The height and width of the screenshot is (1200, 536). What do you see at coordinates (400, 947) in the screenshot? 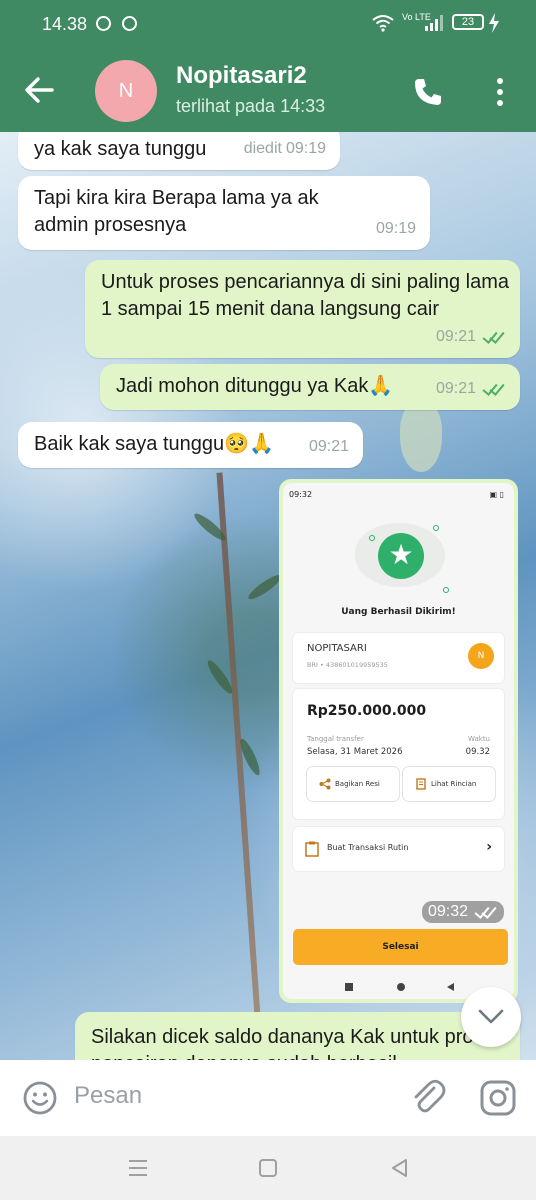
I see `done-button: Selesai` at bounding box center [400, 947].